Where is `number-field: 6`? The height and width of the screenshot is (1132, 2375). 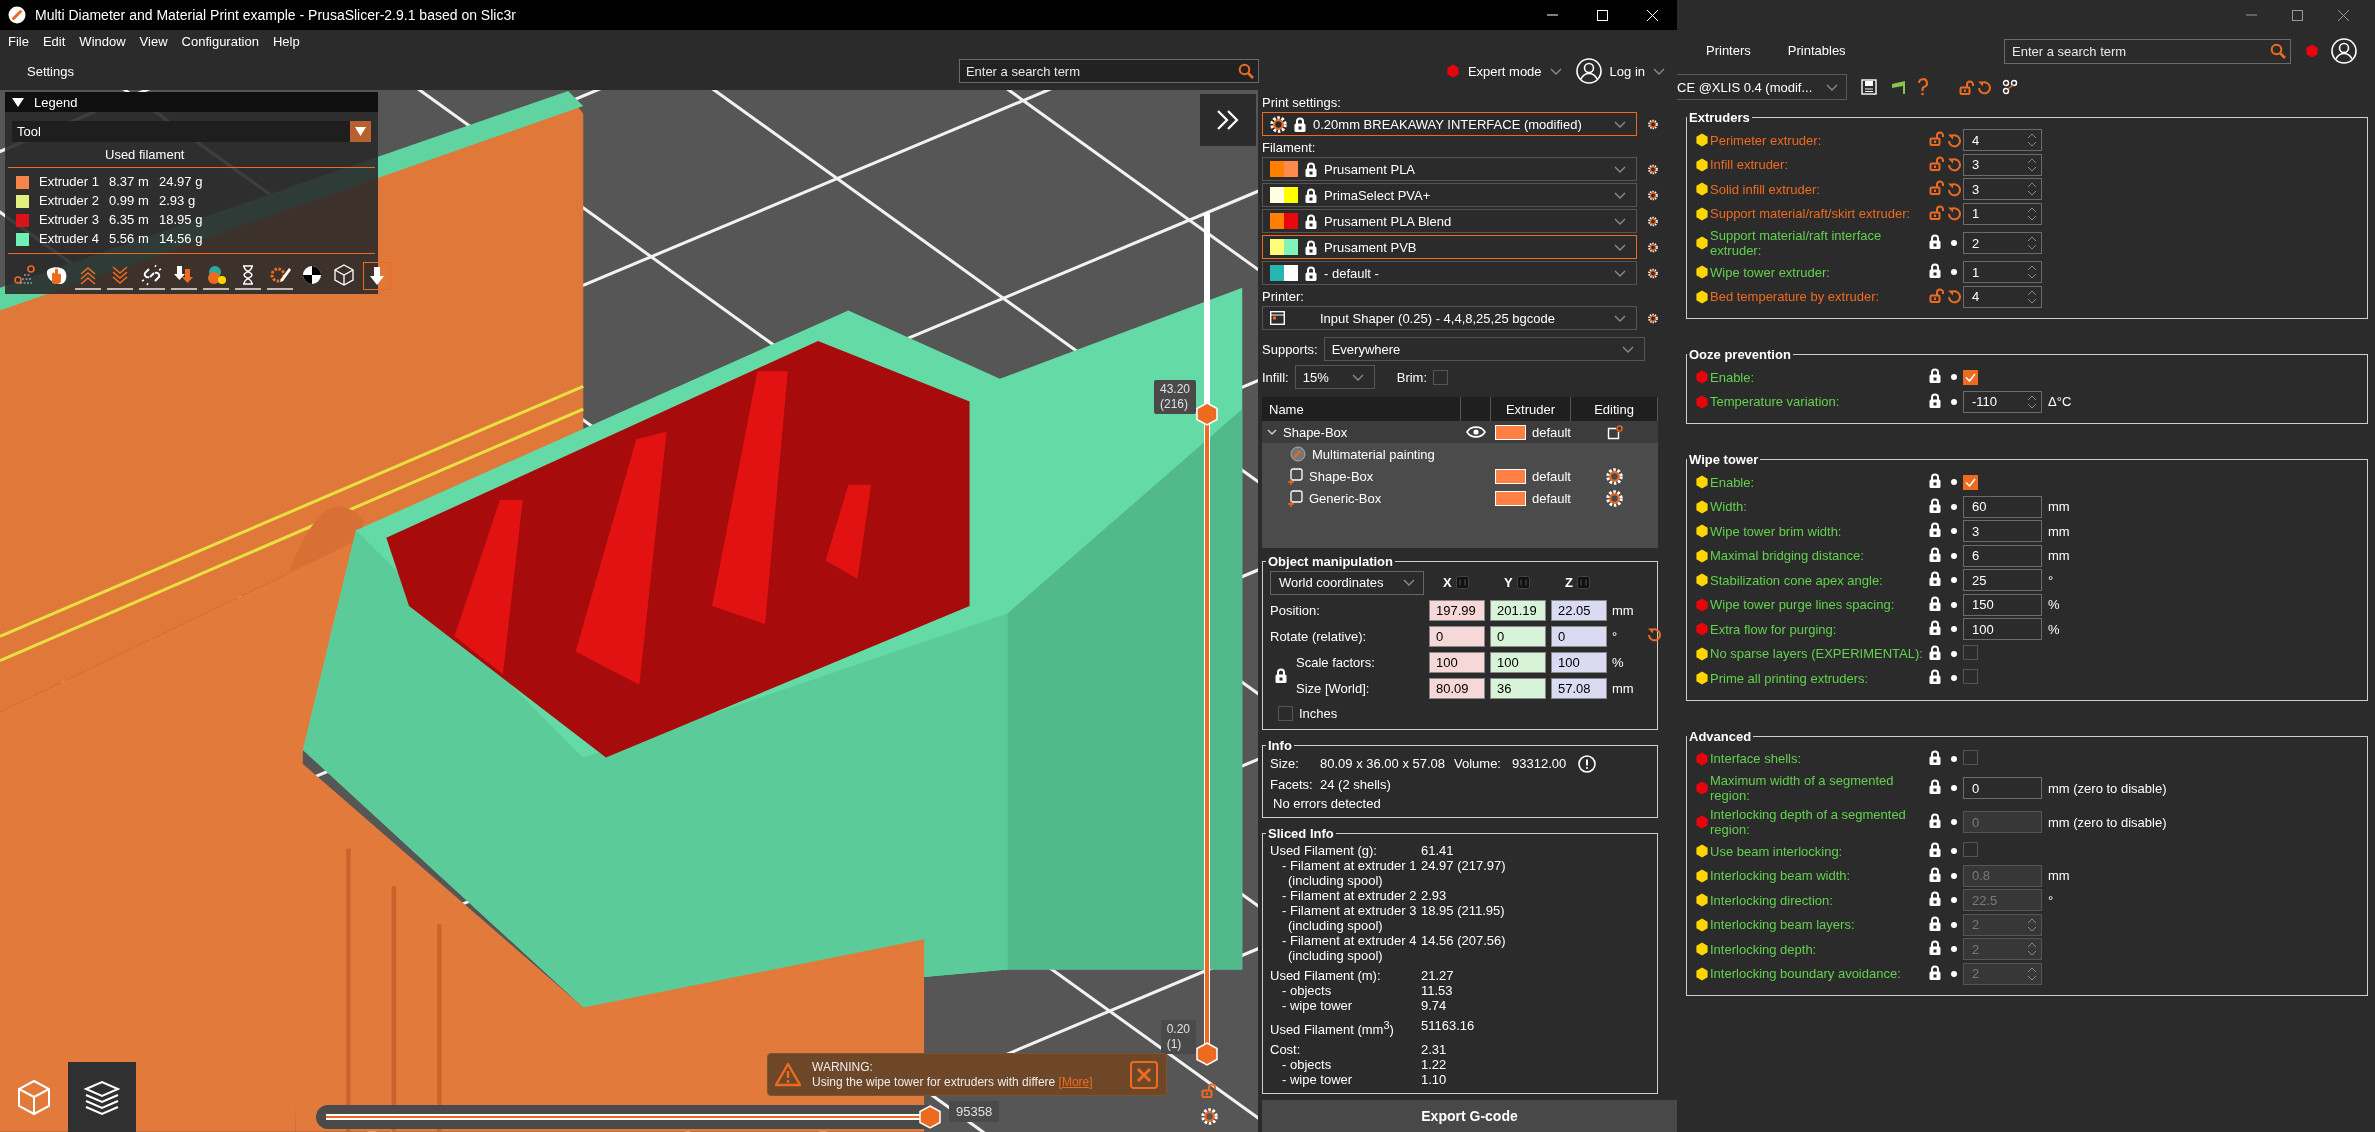 number-field: 6 is located at coordinates (2002, 555).